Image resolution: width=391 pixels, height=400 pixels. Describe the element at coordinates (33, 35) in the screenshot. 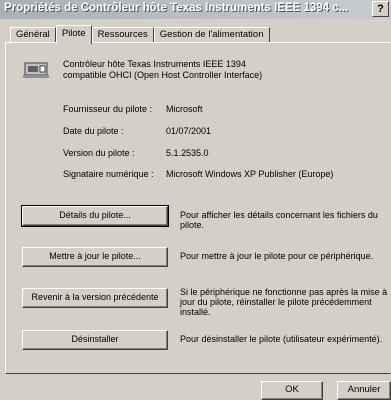

I see `tab-general: Général` at that location.